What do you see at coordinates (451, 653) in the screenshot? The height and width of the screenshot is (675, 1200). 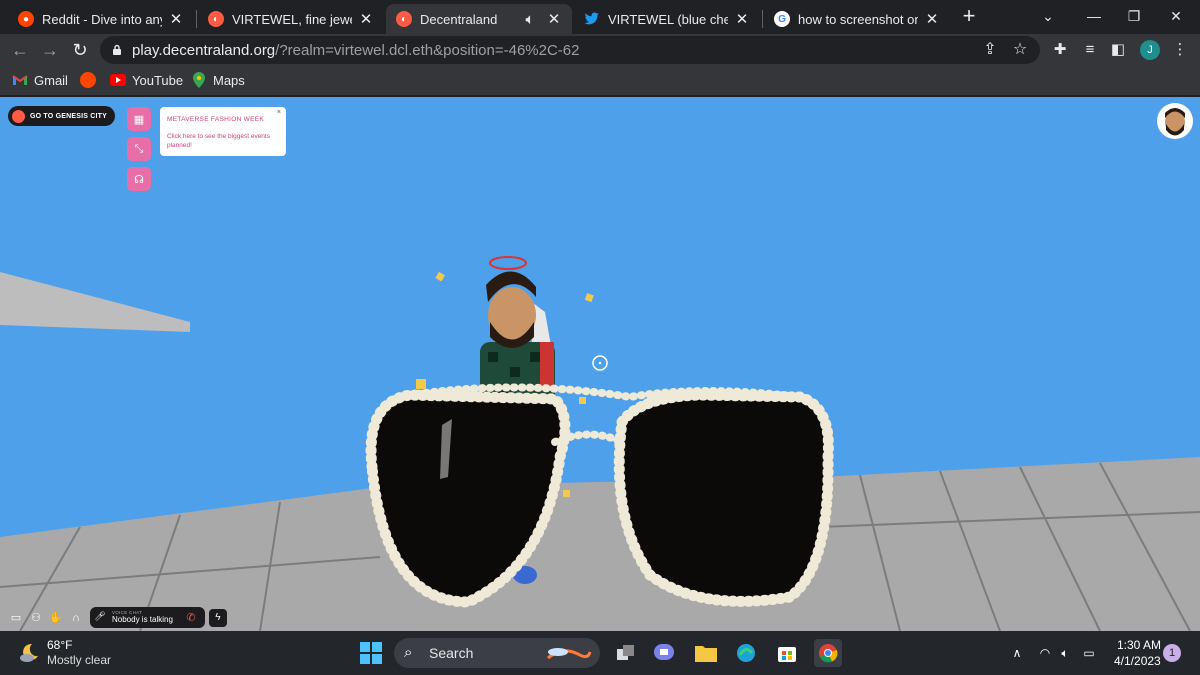 I see `search-placeholder: Search` at bounding box center [451, 653].